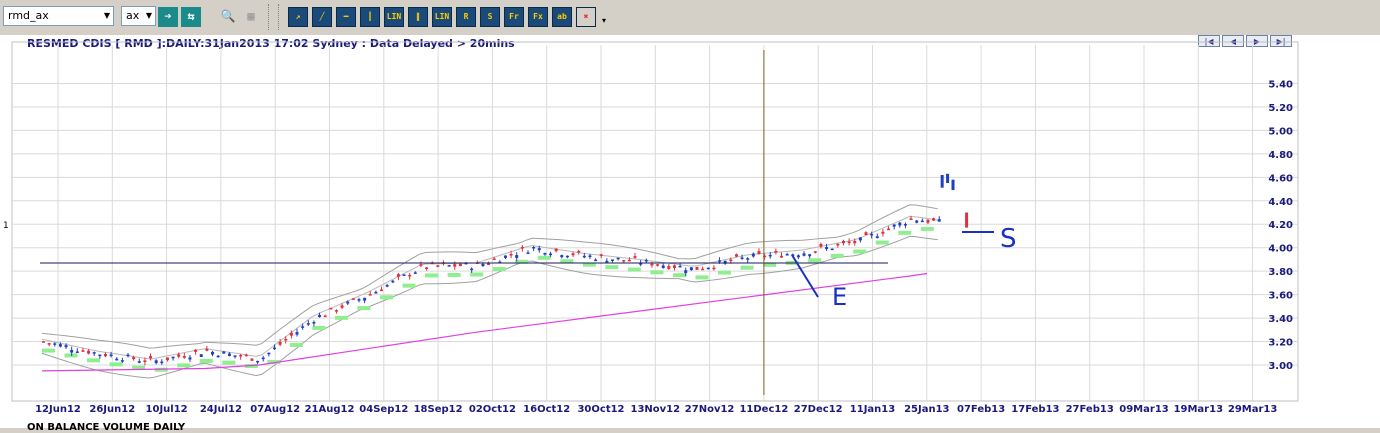 This screenshot has height=433, width=1380. What do you see at coordinates (298, 17) in the screenshot?
I see `draw-cursor-tool: ↗` at bounding box center [298, 17].